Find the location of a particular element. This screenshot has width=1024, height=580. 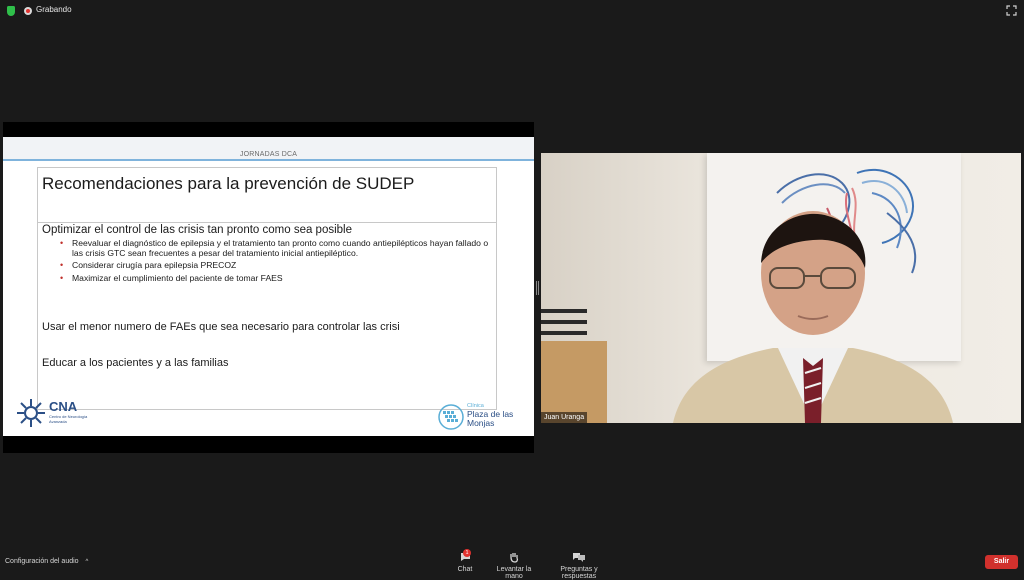

recording-label: Grabando is located at coordinates (54, 9).